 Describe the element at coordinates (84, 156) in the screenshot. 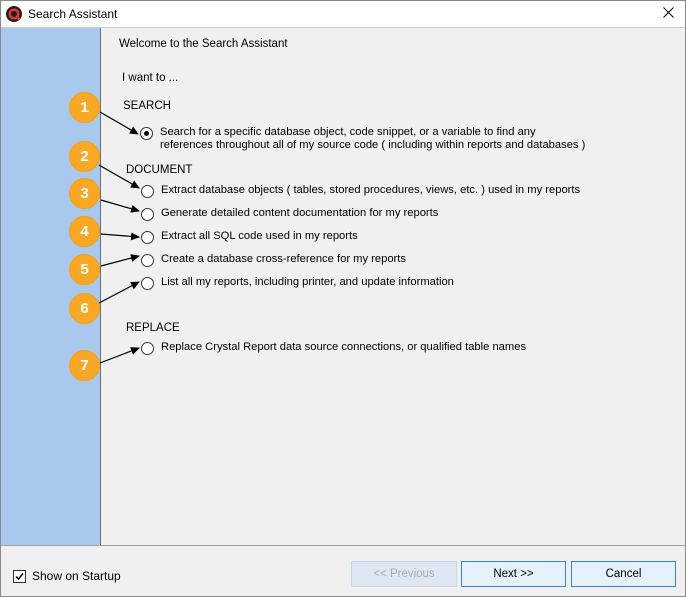

I see `callout-badge-2: 2` at that location.